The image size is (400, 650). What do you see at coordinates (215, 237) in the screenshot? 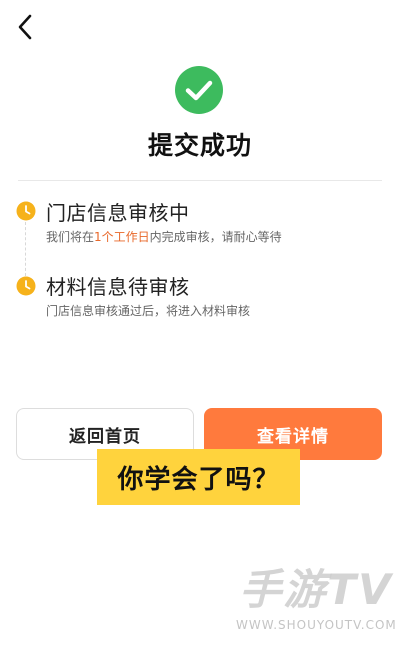
I see `step-desc-text: 内完成审核，请耐心等待` at bounding box center [215, 237].